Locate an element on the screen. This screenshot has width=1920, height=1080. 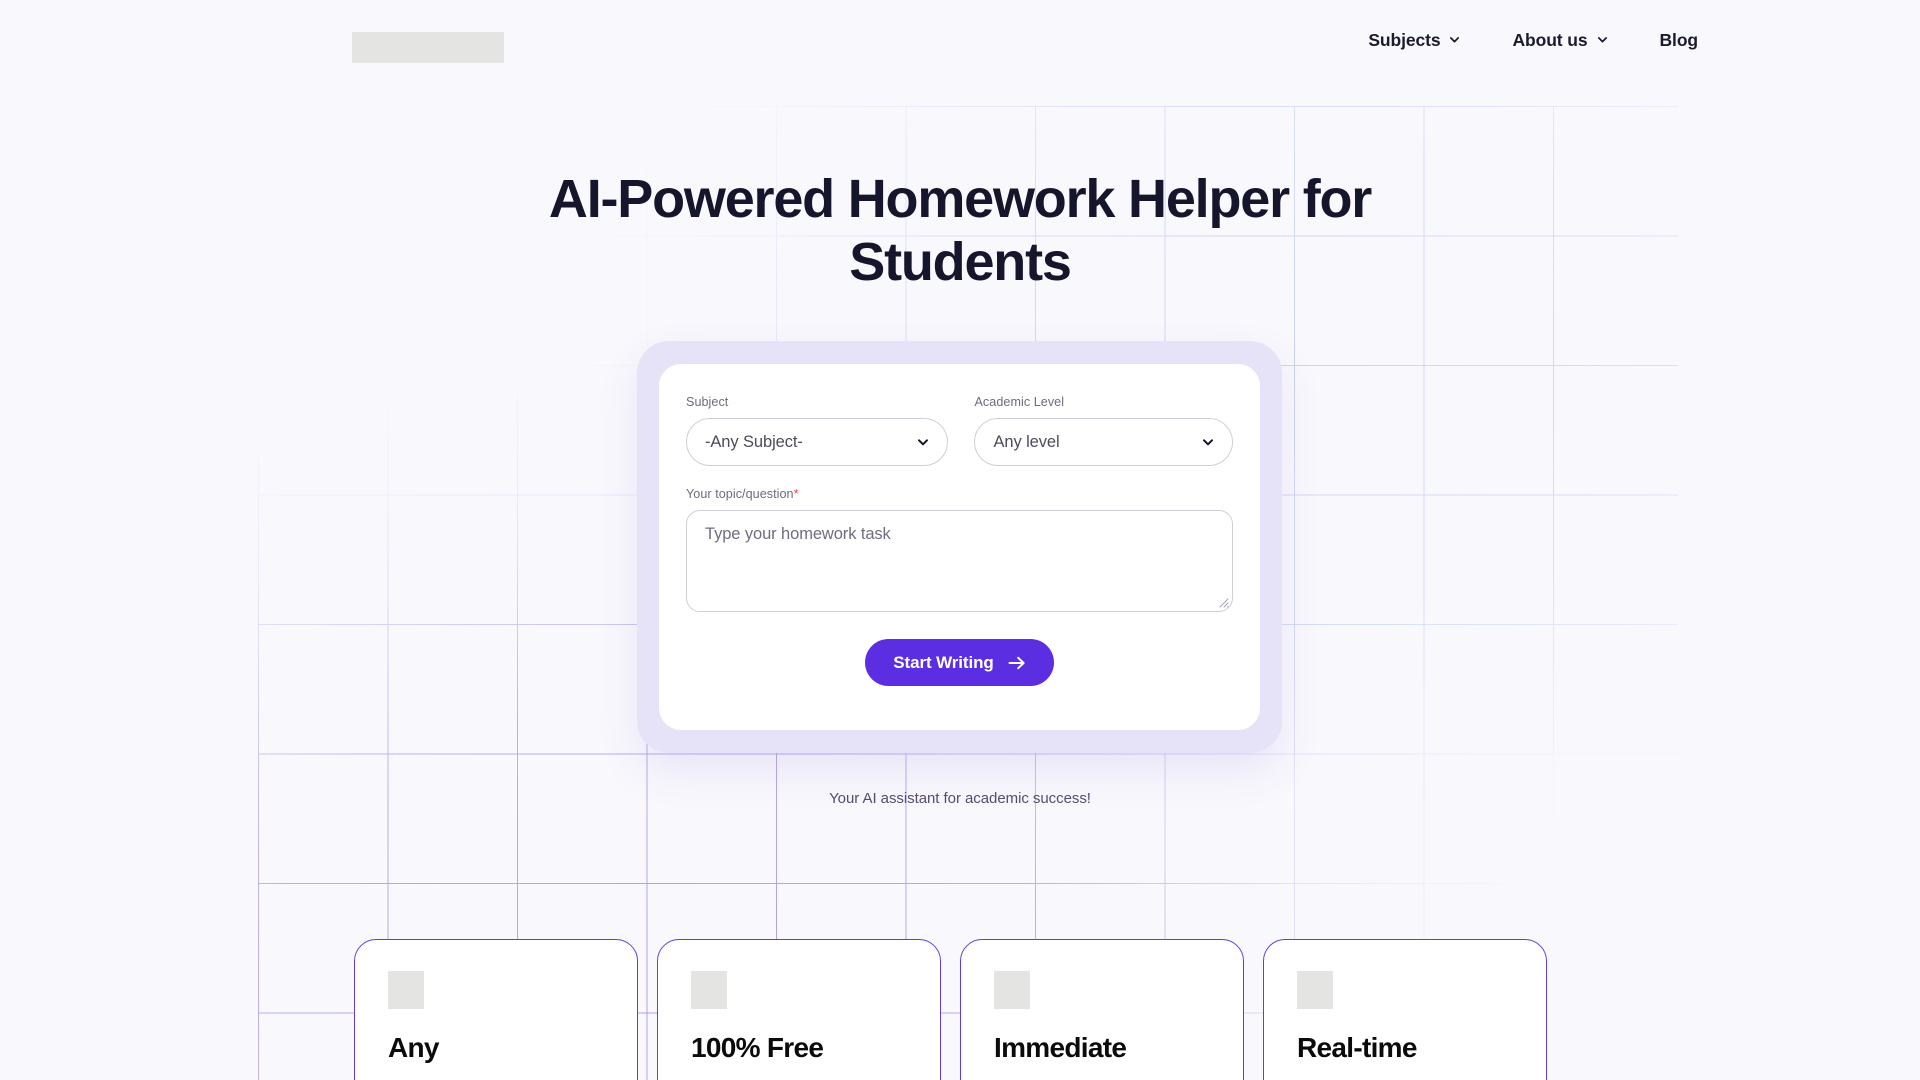
nav-item-blog: Blog is located at coordinates (1679, 40).